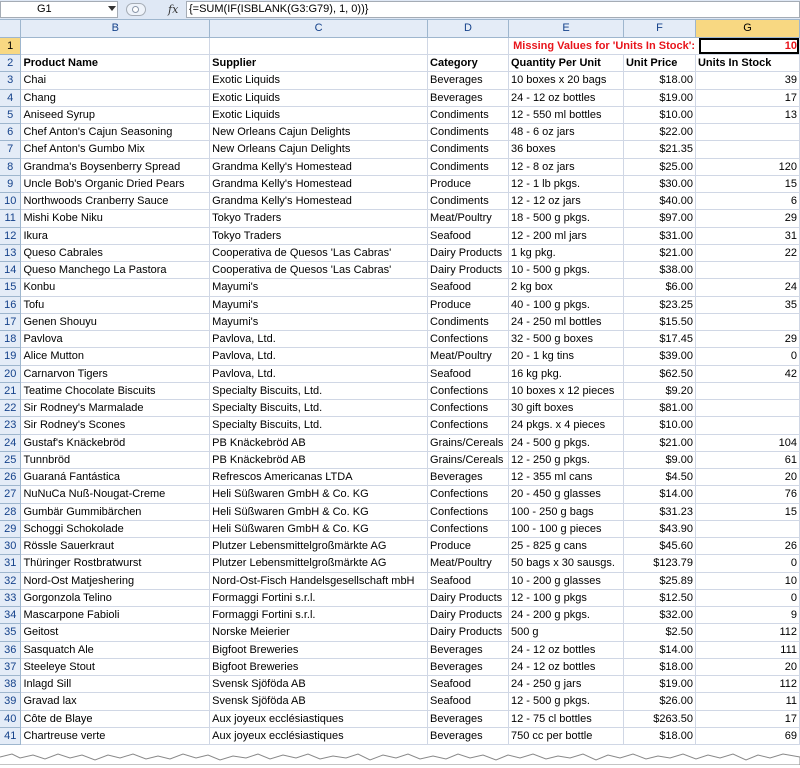 The height and width of the screenshot is (768, 800). What do you see at coordinates (11, 494) in the screenshot?
I see `row-header: 27` at bounding box center [11, 494].